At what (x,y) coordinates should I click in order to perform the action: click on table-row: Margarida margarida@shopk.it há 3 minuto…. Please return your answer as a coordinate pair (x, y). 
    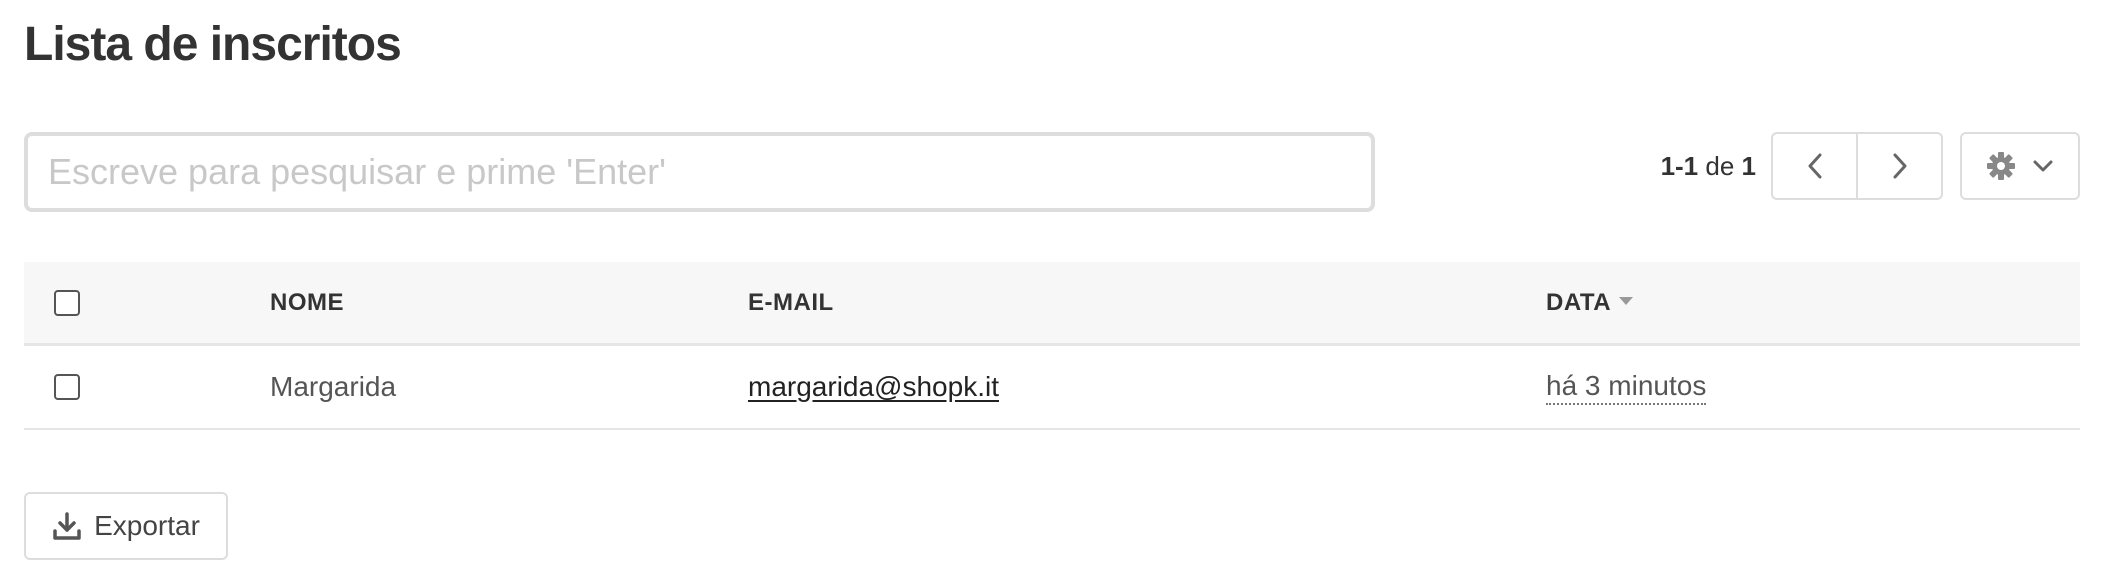
    Looking at the image, I should click on (1052, 388).